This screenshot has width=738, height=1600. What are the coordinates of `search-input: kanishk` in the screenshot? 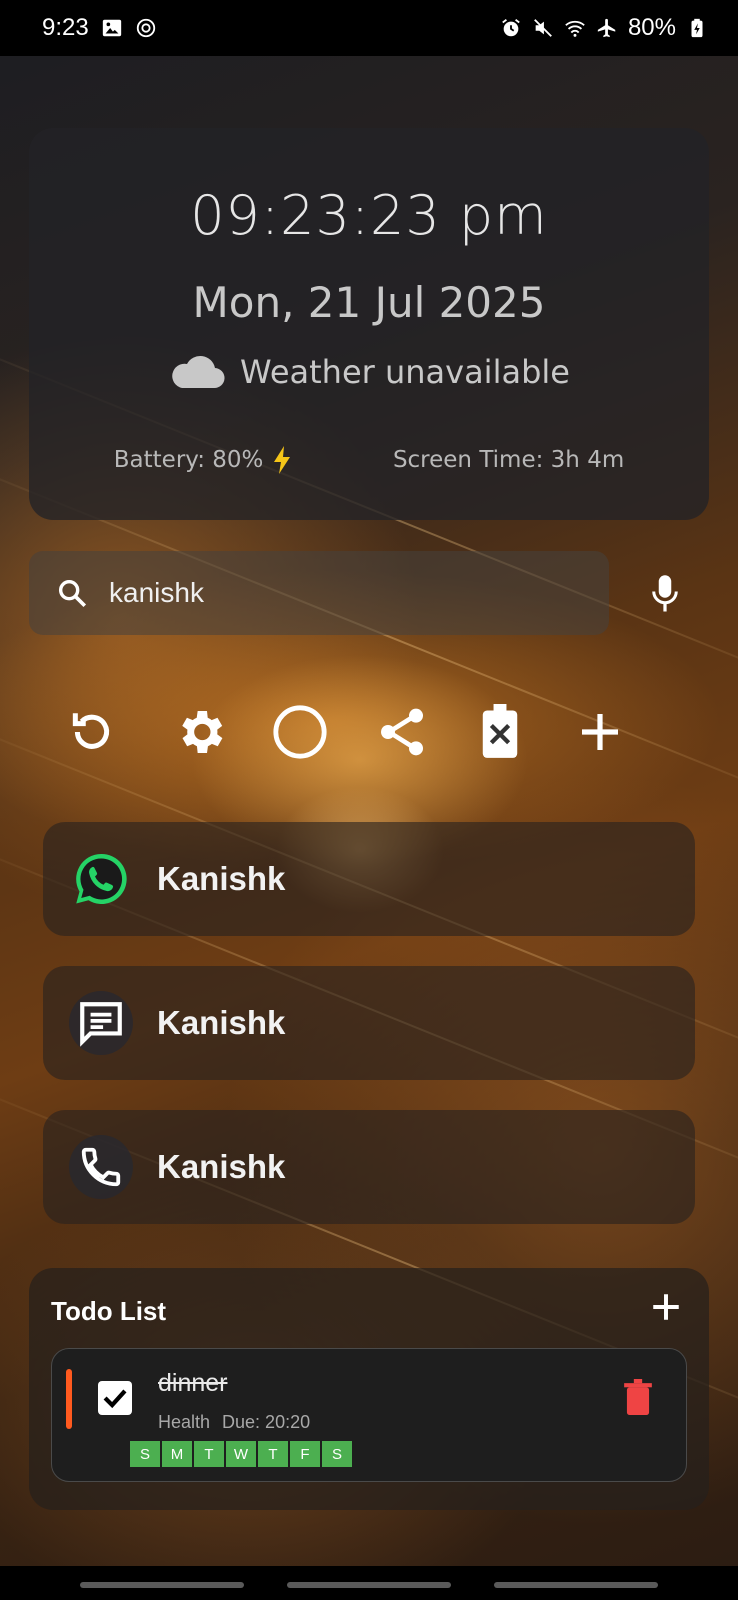 It's located at (156, 593).